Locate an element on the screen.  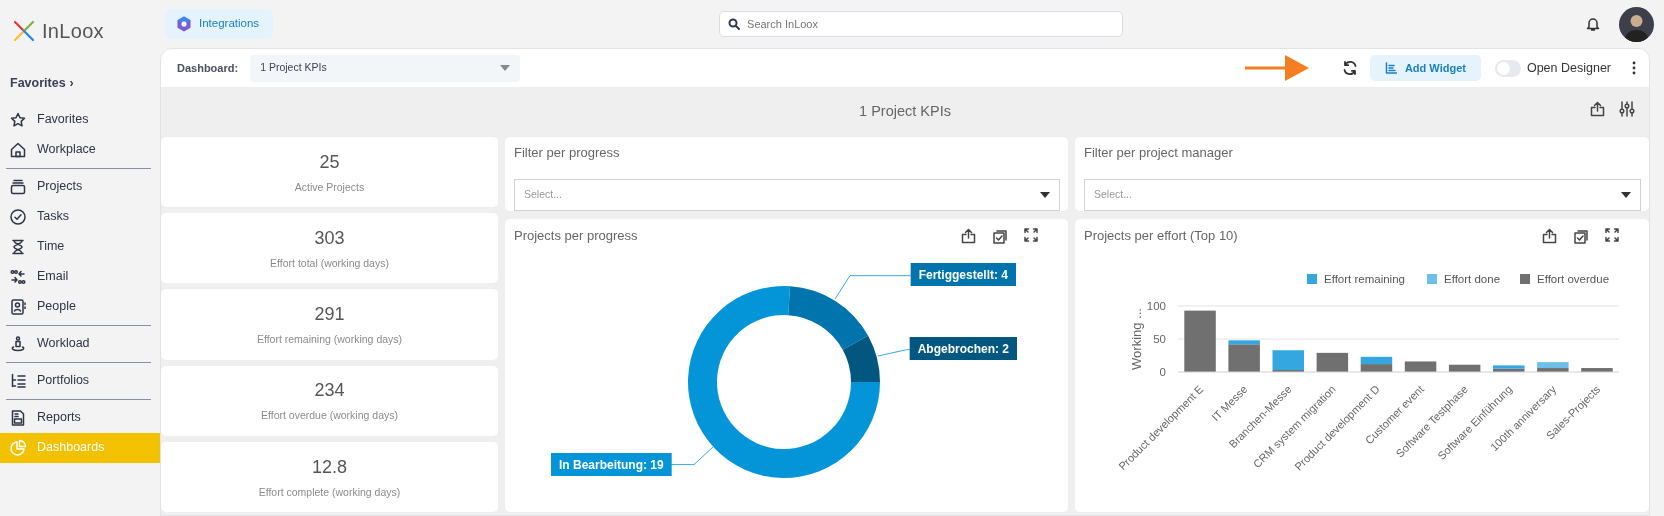
kpi-label: Effort complete (working days) is located at coordinates (329, 492).